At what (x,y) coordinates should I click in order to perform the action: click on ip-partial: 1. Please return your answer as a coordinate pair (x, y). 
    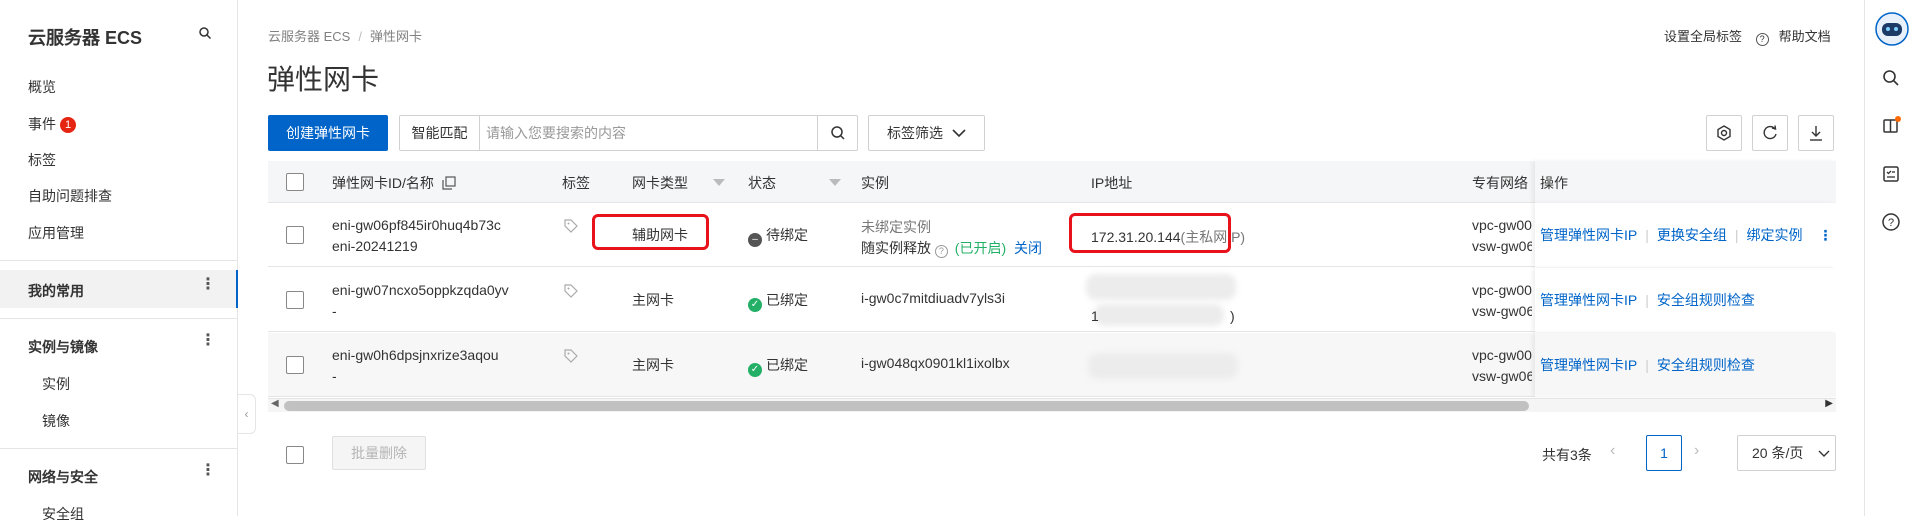
    Looking at the image, I should click on (1095, 316).